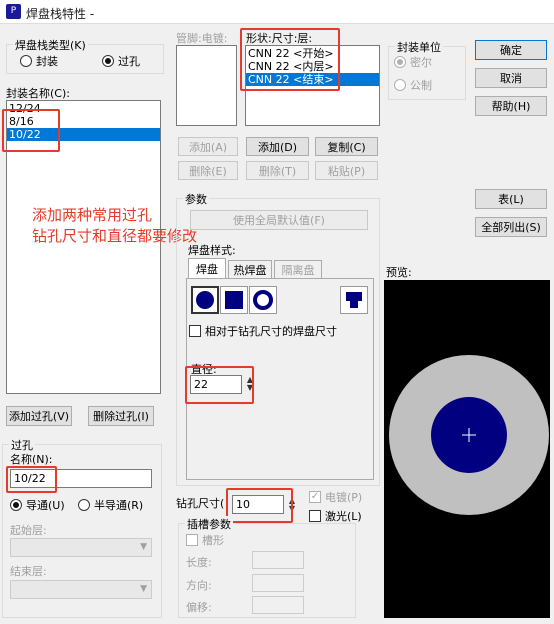  Describe the element at coordinates (421, 62) in the screenshot. I see `radio-mil-label: 密尔` at that location.